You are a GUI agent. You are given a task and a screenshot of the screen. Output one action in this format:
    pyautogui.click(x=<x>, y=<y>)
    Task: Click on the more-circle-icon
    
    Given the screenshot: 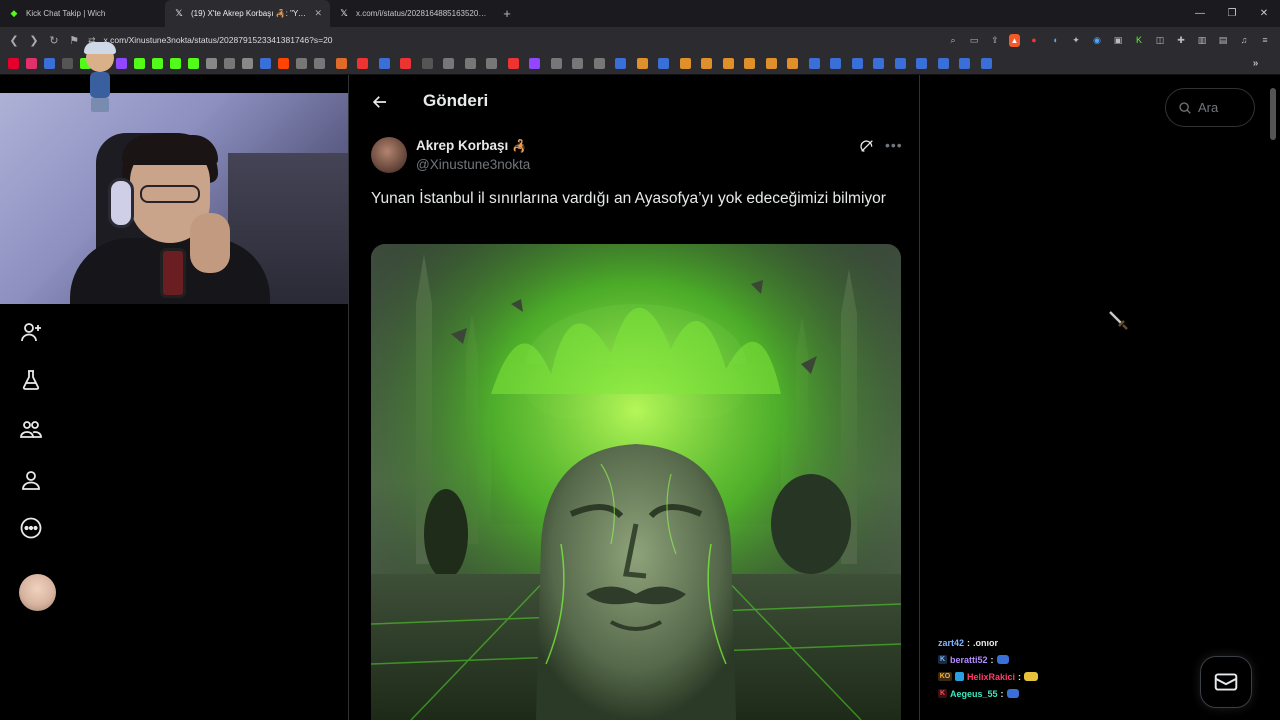 What is the action you would take?
    pyautogui.click(x=31, y=528)
    